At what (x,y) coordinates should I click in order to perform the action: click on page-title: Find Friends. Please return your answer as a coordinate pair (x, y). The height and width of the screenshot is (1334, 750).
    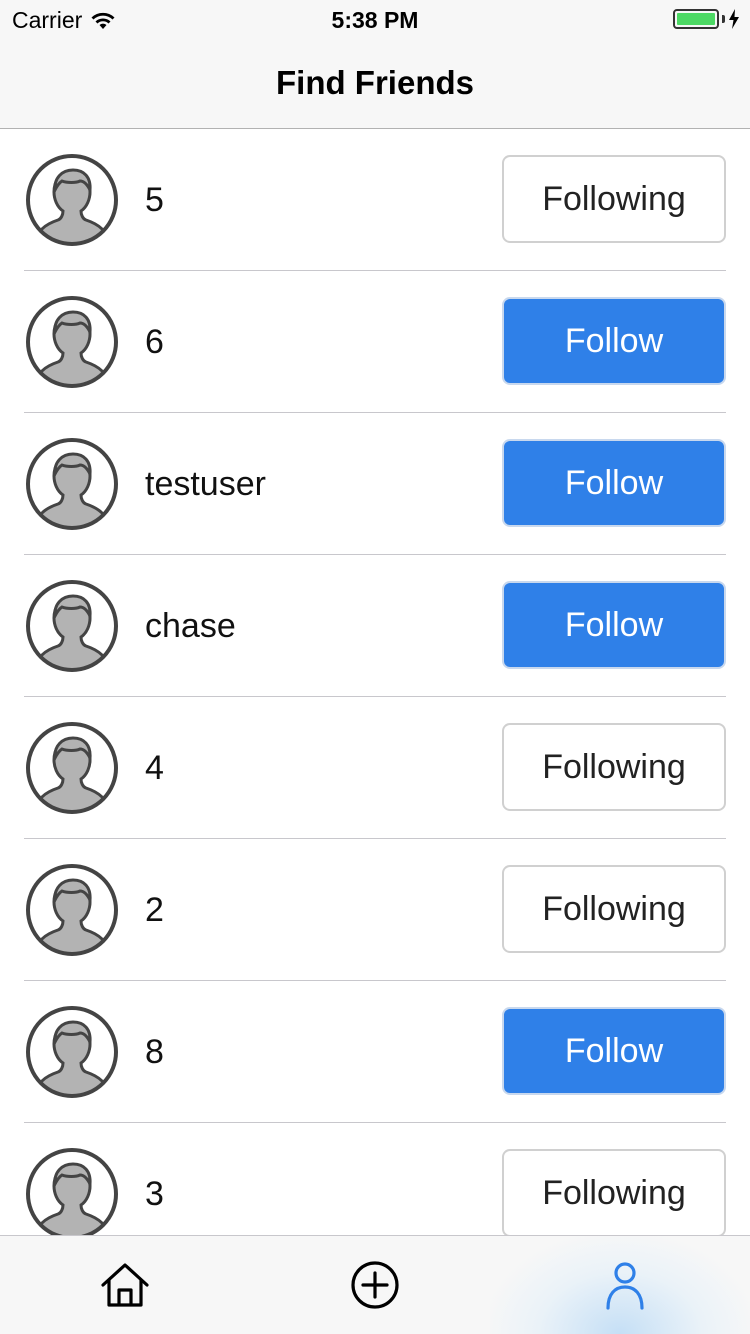
    Looking at the image, I should click on (375, 82).